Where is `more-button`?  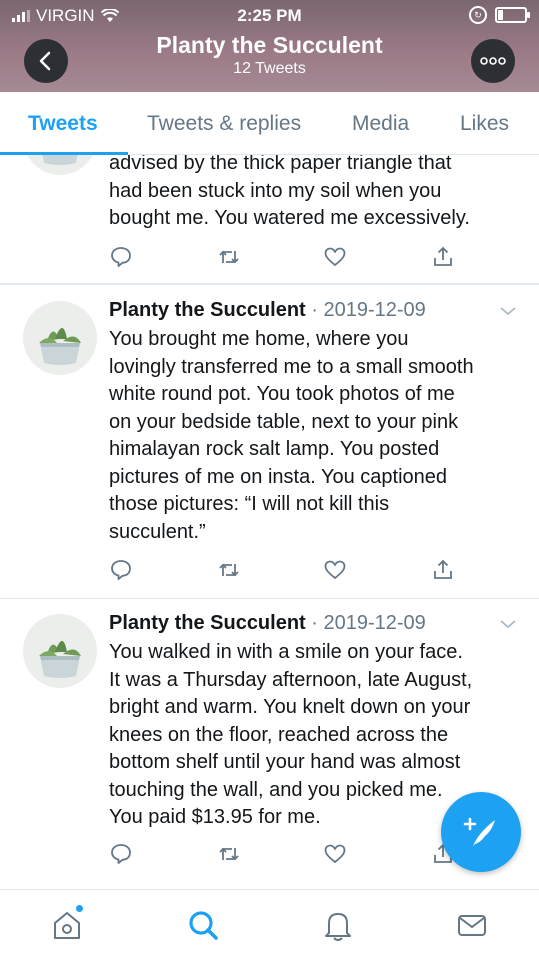 more-button is located at coordinates (493, 61).